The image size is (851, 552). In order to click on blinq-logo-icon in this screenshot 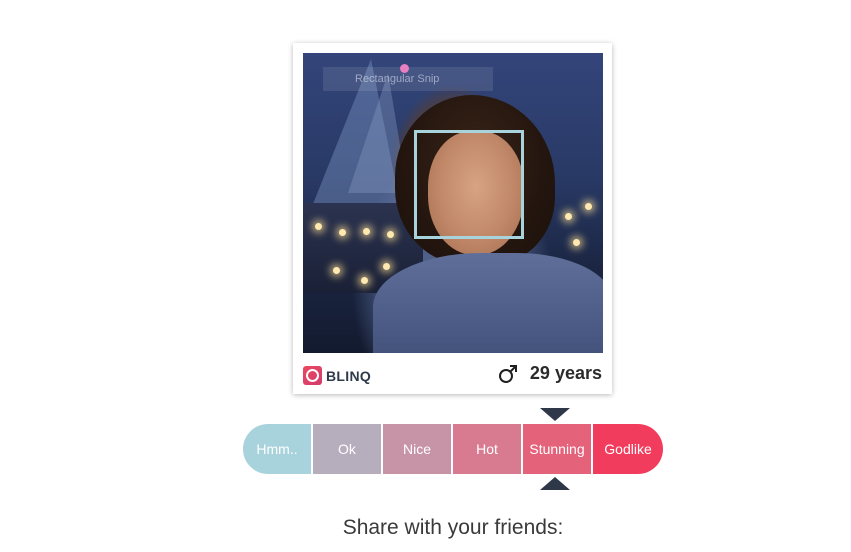, I will do `click(312, 375)`.